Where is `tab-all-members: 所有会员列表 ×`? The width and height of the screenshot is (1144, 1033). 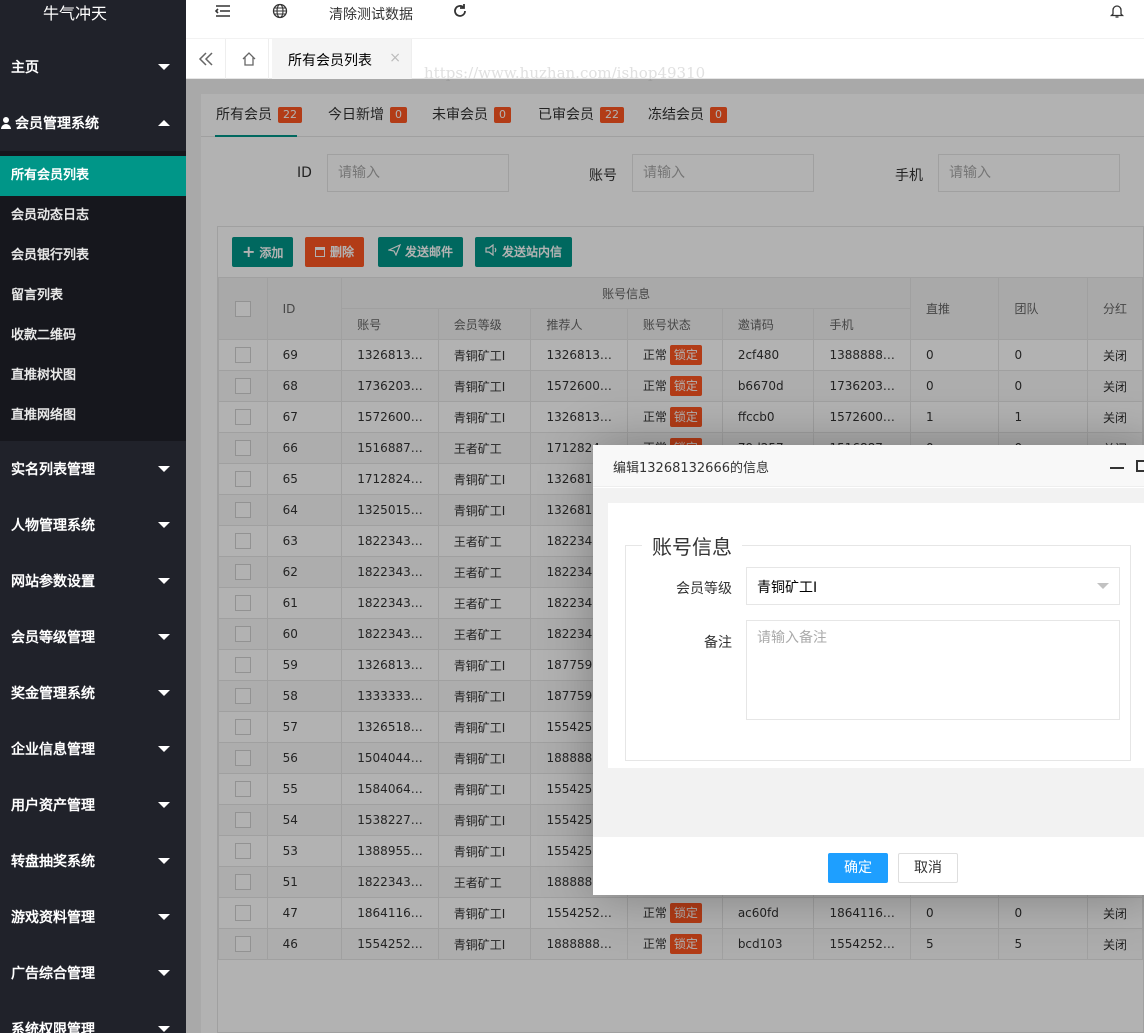
tab-all-members: 所有会员列表 × is located at coordinates (342, 59).